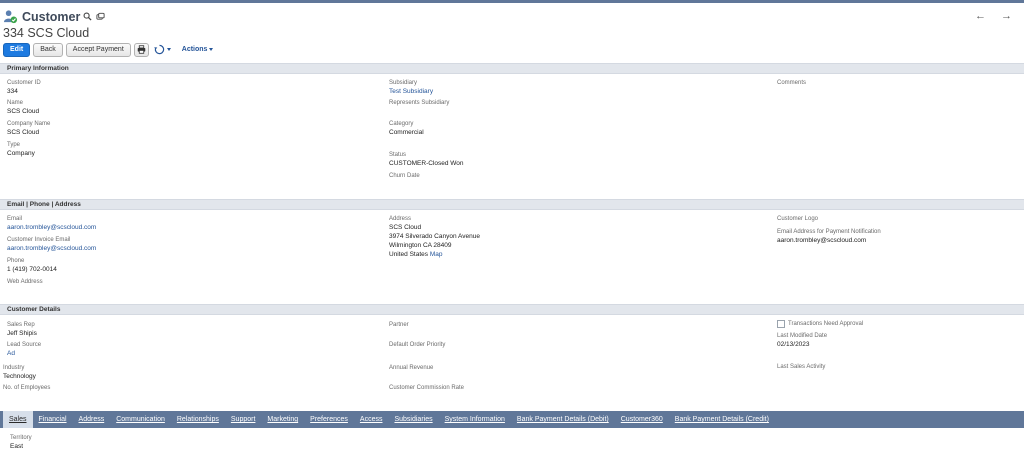  Describe the element at coordinates (11, 353) in the screenshot. I see `lead-source-link: Ad` at that location.